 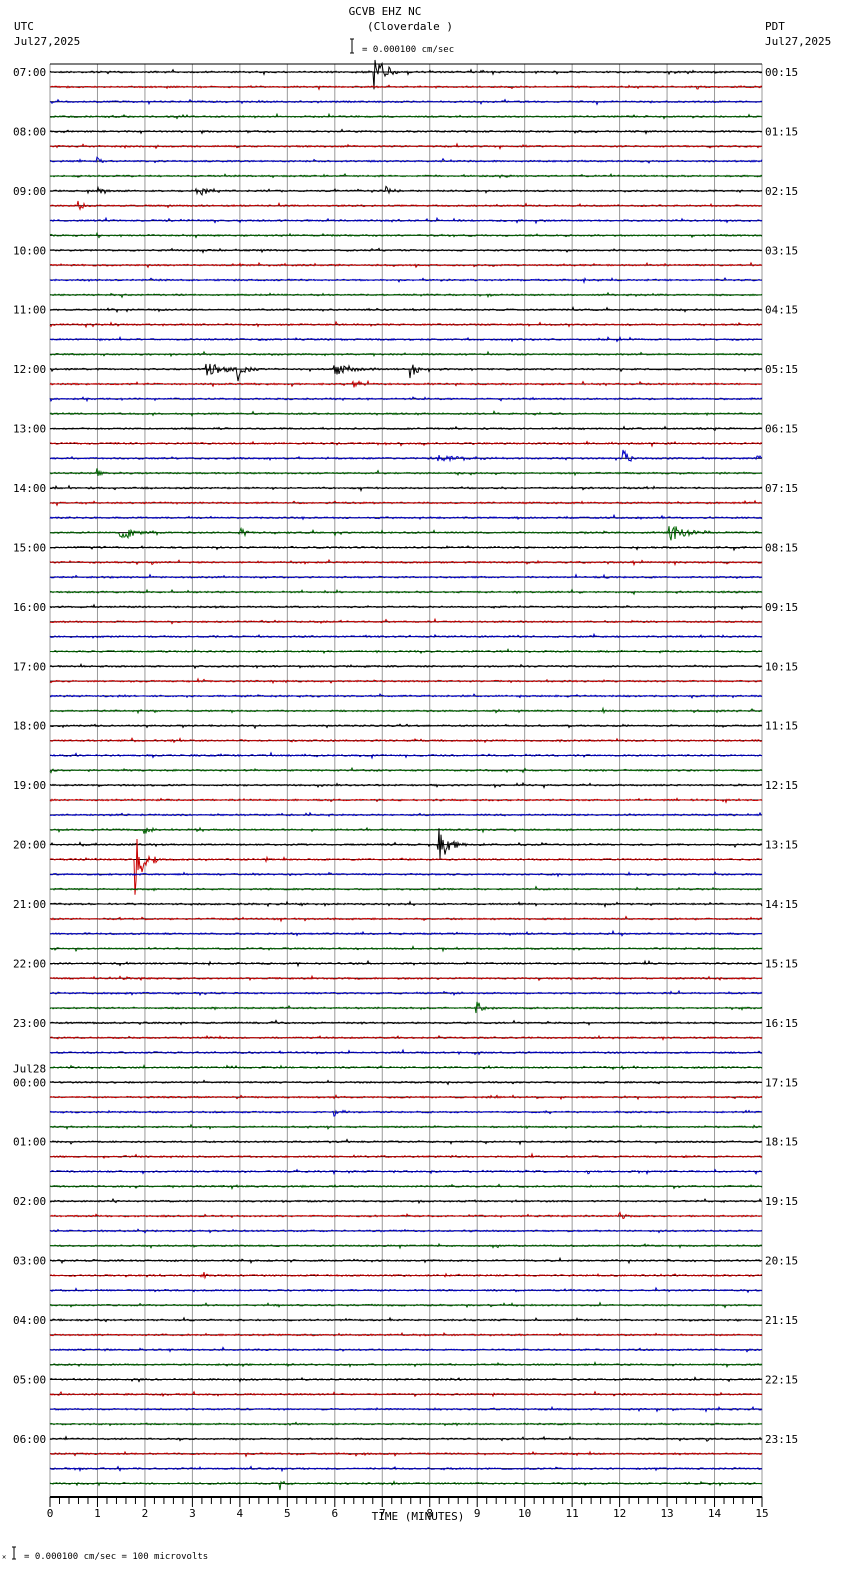 I want to click on x-tick-label: 11, so click(x=572, y=1513).